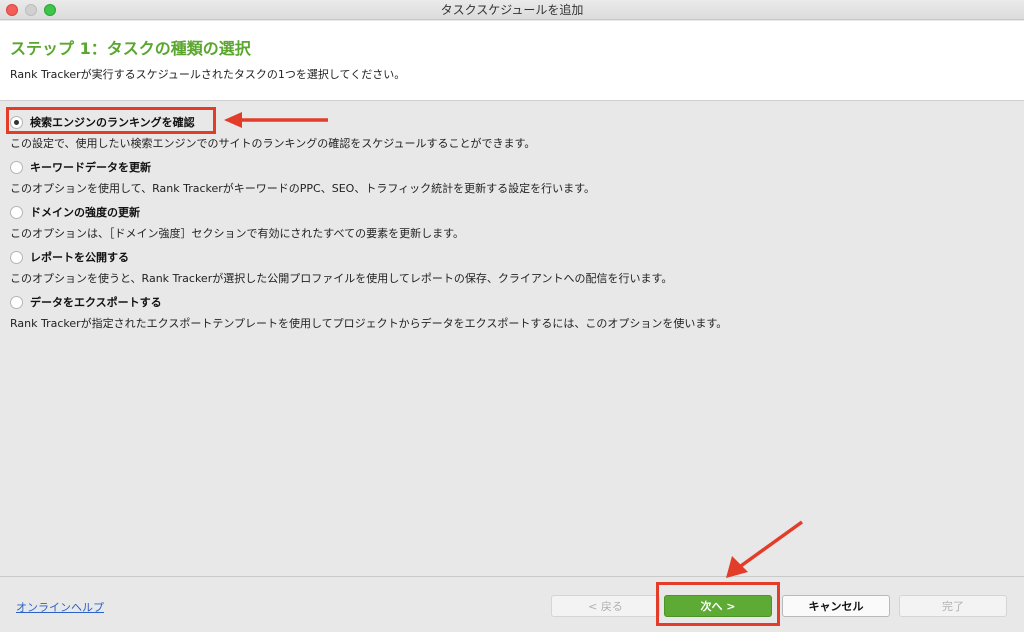 This screenshot has width=1024, height=632. I want to click on radio-update-domain-strength, so click(16, 212).